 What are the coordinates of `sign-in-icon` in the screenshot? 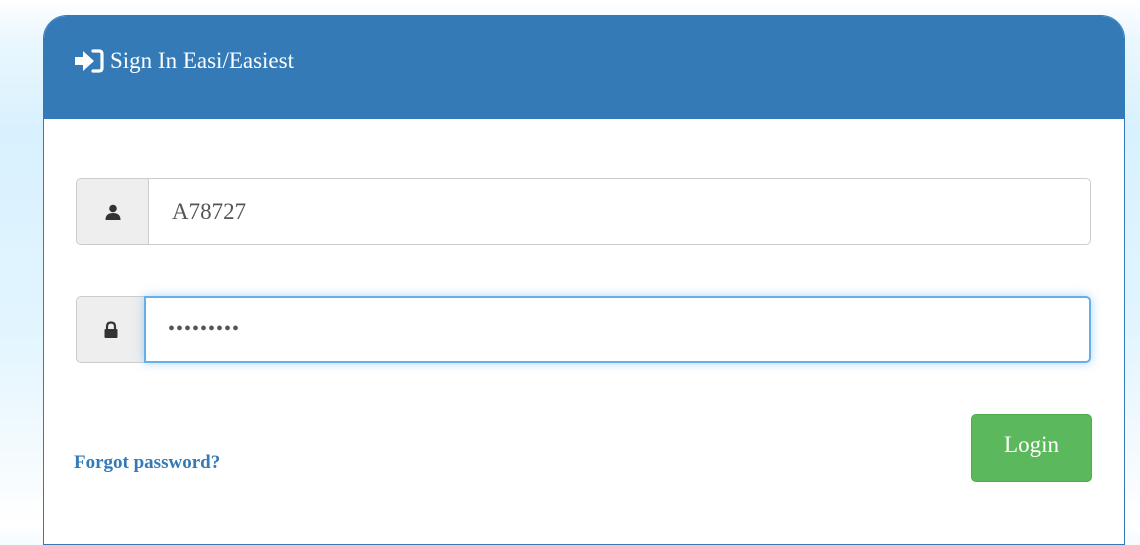 It's located at (89, 61).